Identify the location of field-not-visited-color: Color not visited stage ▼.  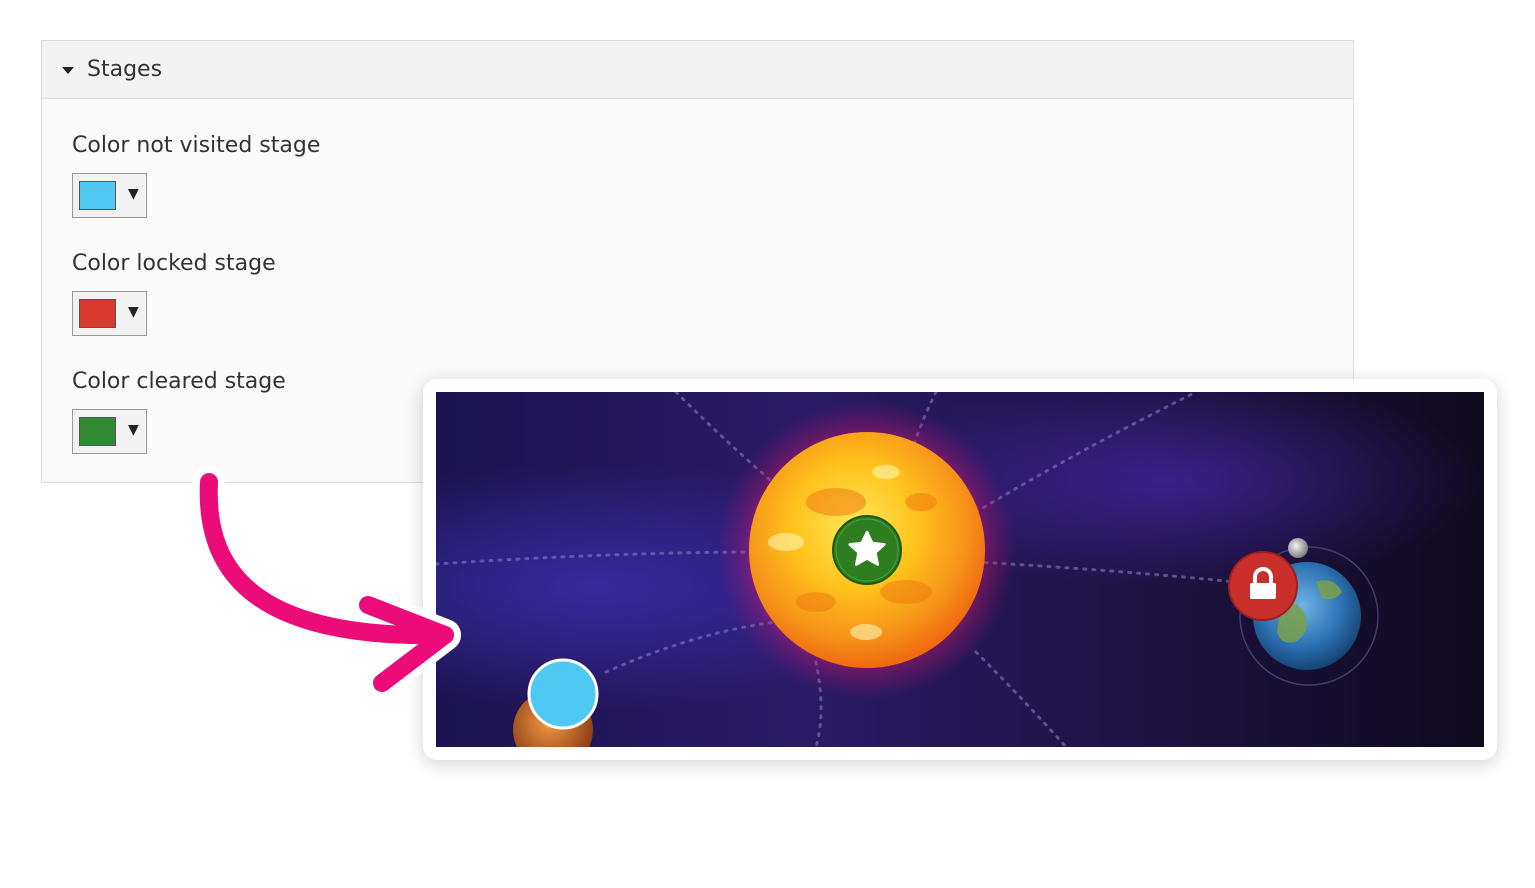
(196, 175).